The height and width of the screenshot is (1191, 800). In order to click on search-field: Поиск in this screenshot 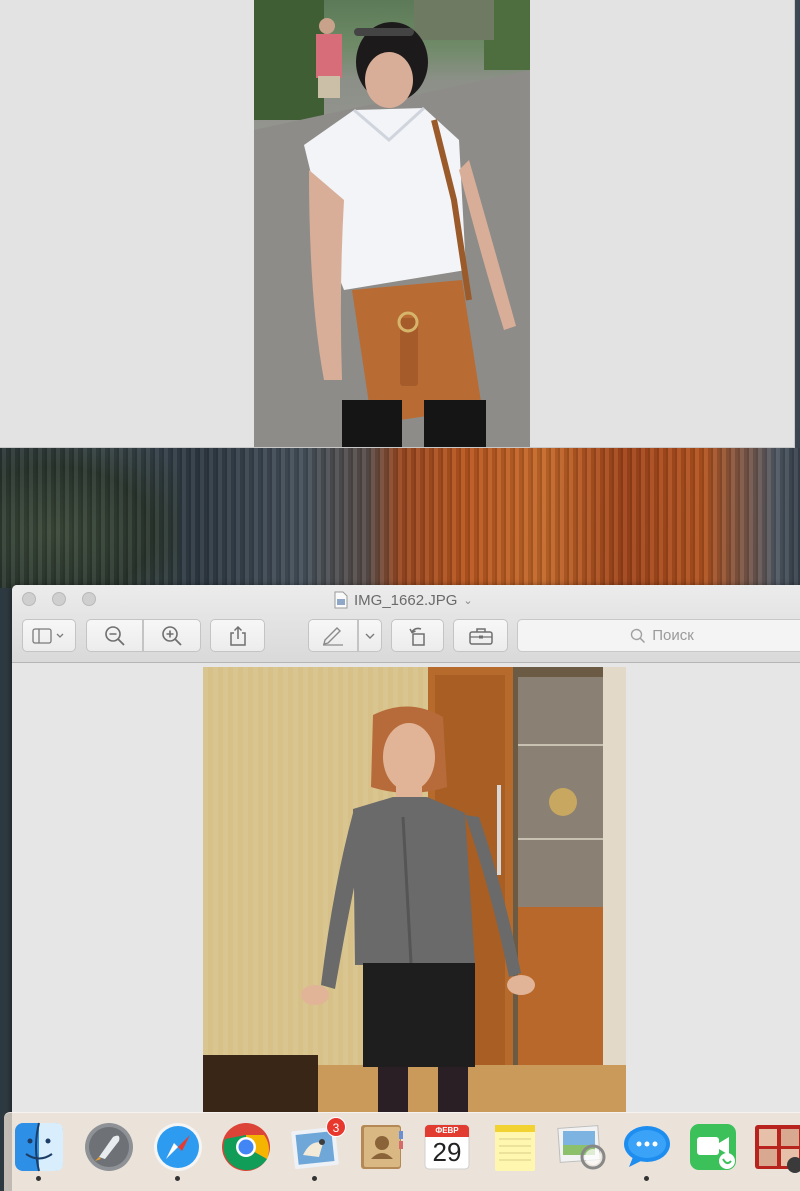, I will do `click(658, 635)`.